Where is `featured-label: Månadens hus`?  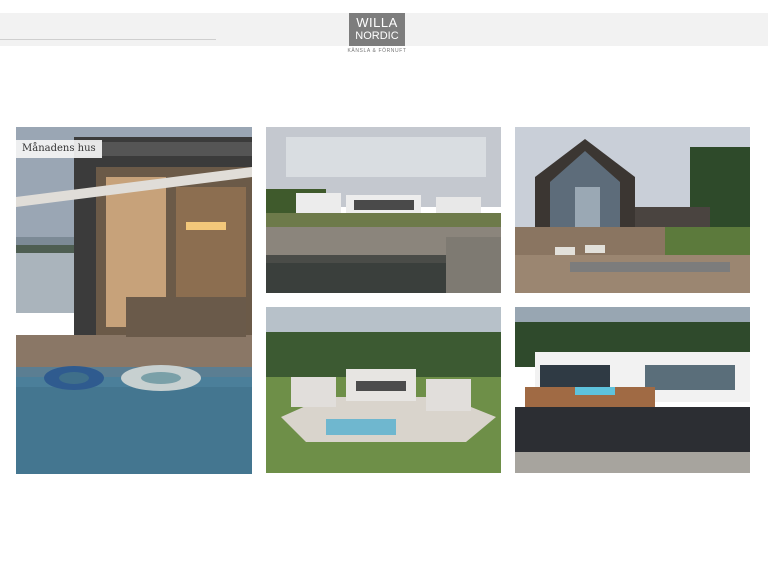
featured-label: Månadens hus is located at coordinates (59, 149).